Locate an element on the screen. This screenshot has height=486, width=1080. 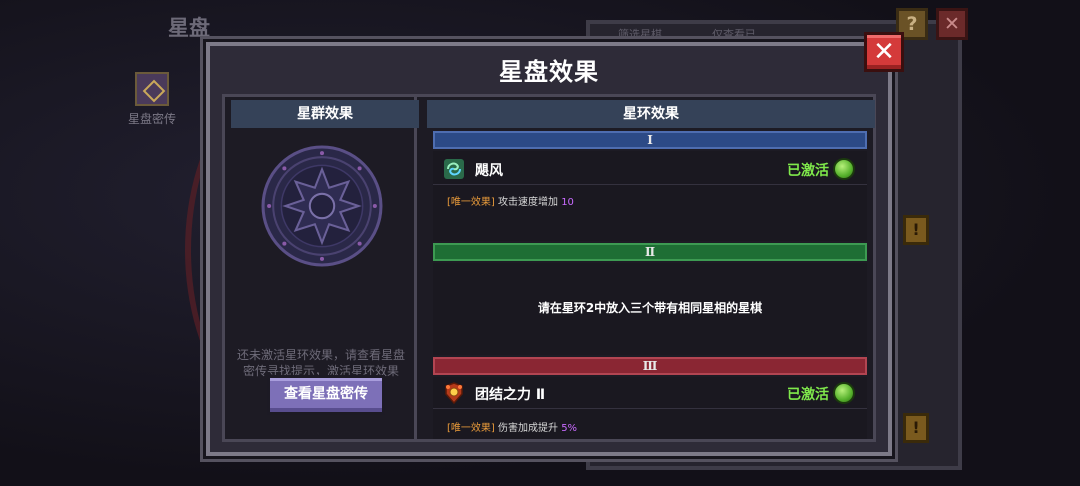
effect-name: 团结之力 Ⅱ is located at coordinates (510, 395).